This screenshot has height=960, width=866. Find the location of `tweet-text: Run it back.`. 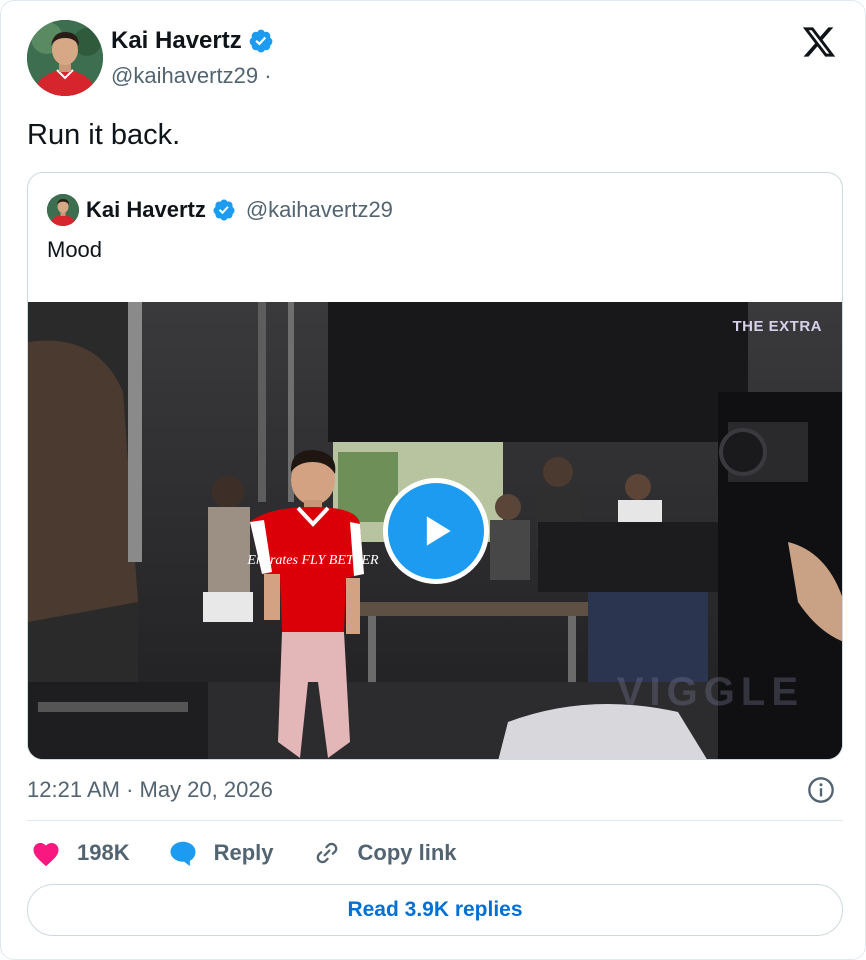

tweet-text: Run it back. is located at coordinates (104, 135).